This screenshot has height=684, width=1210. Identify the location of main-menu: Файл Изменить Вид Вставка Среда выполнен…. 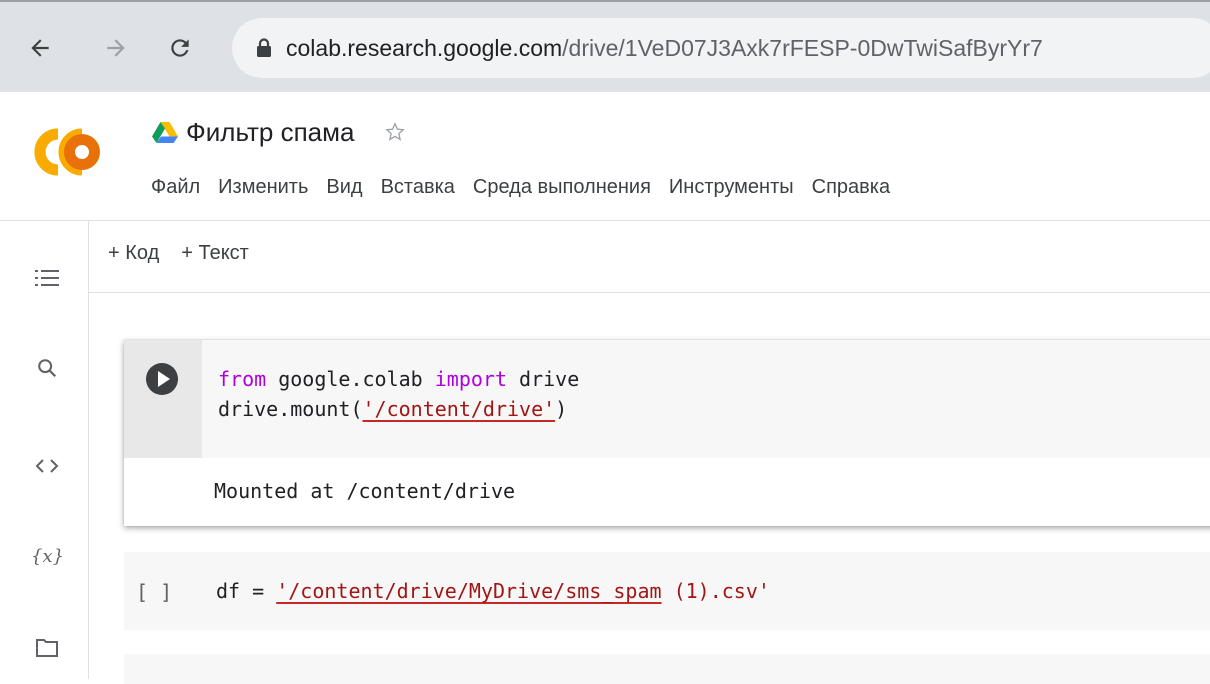
(524, 187).